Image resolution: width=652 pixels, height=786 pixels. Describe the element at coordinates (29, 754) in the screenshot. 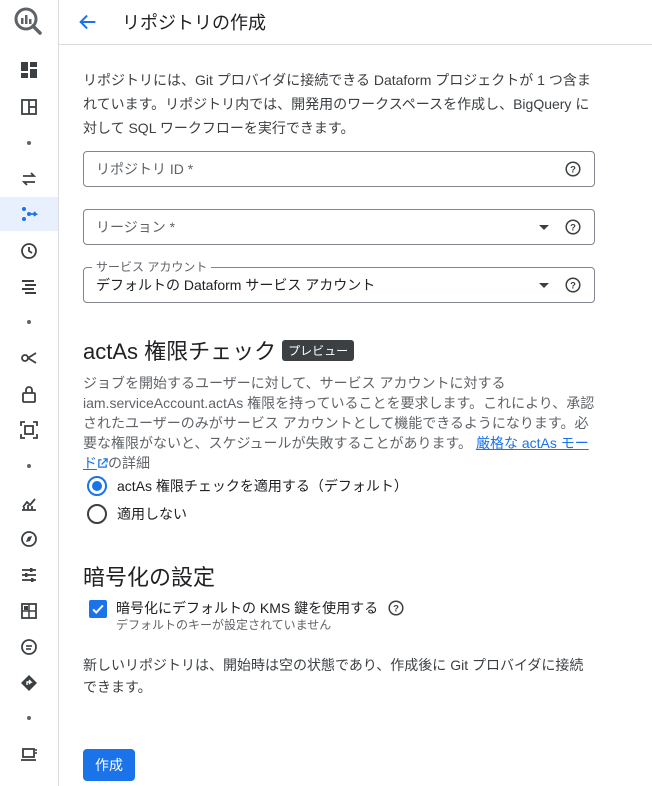

I see `device-icon` at that location.